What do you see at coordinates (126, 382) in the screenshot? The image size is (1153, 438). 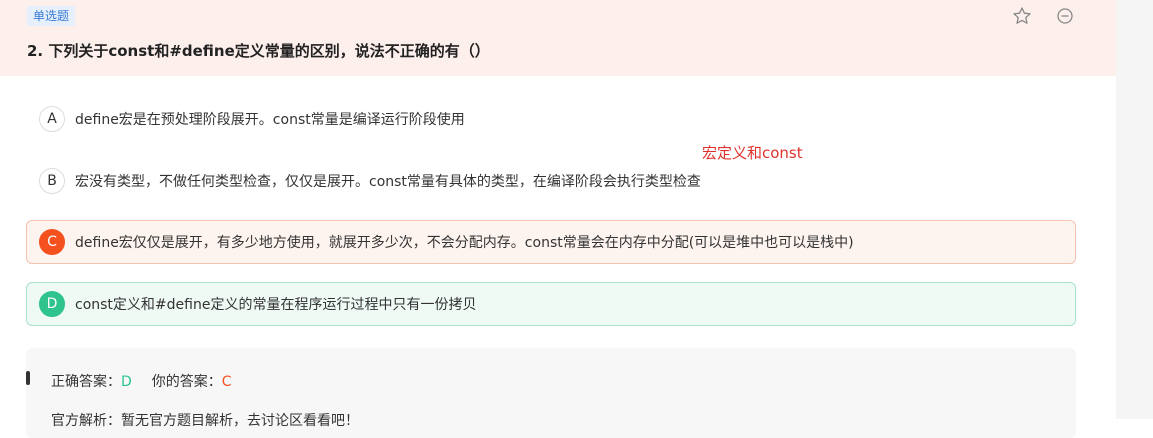 I see `correct-answer-value: D` at bounding box center [126, 382].